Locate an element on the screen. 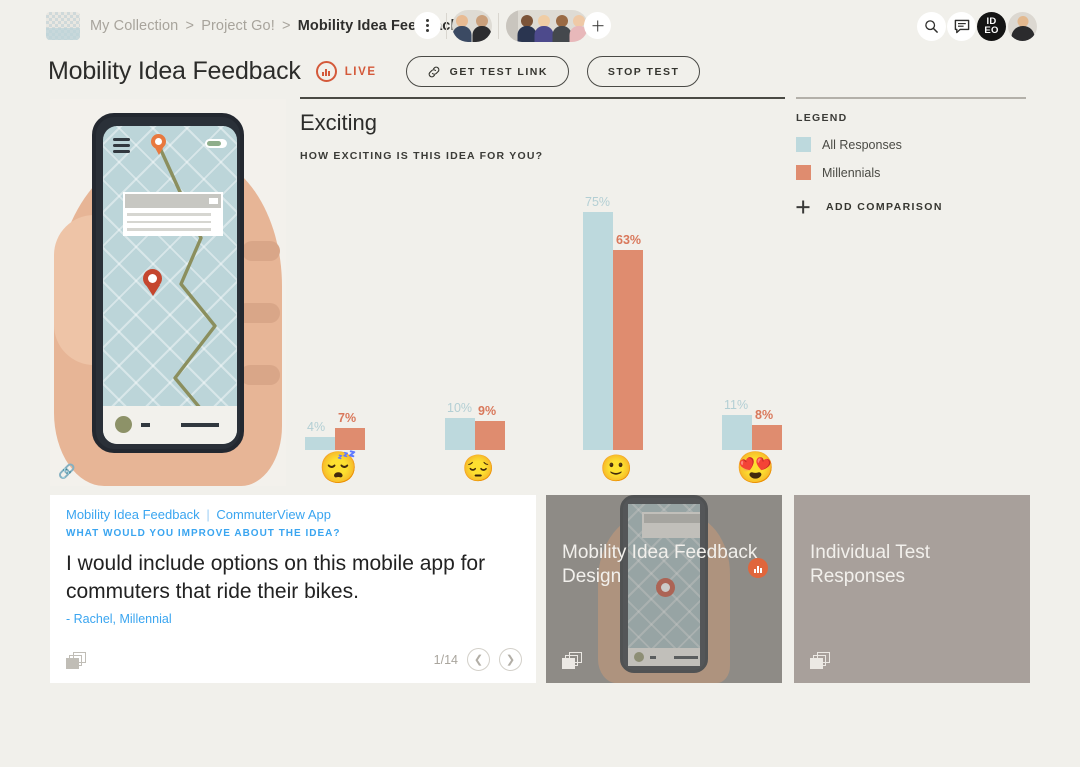 The height and width of the screenshot is (767, 1080). legend-item-all-responses: All Responses is located at coordinates (912, 144).